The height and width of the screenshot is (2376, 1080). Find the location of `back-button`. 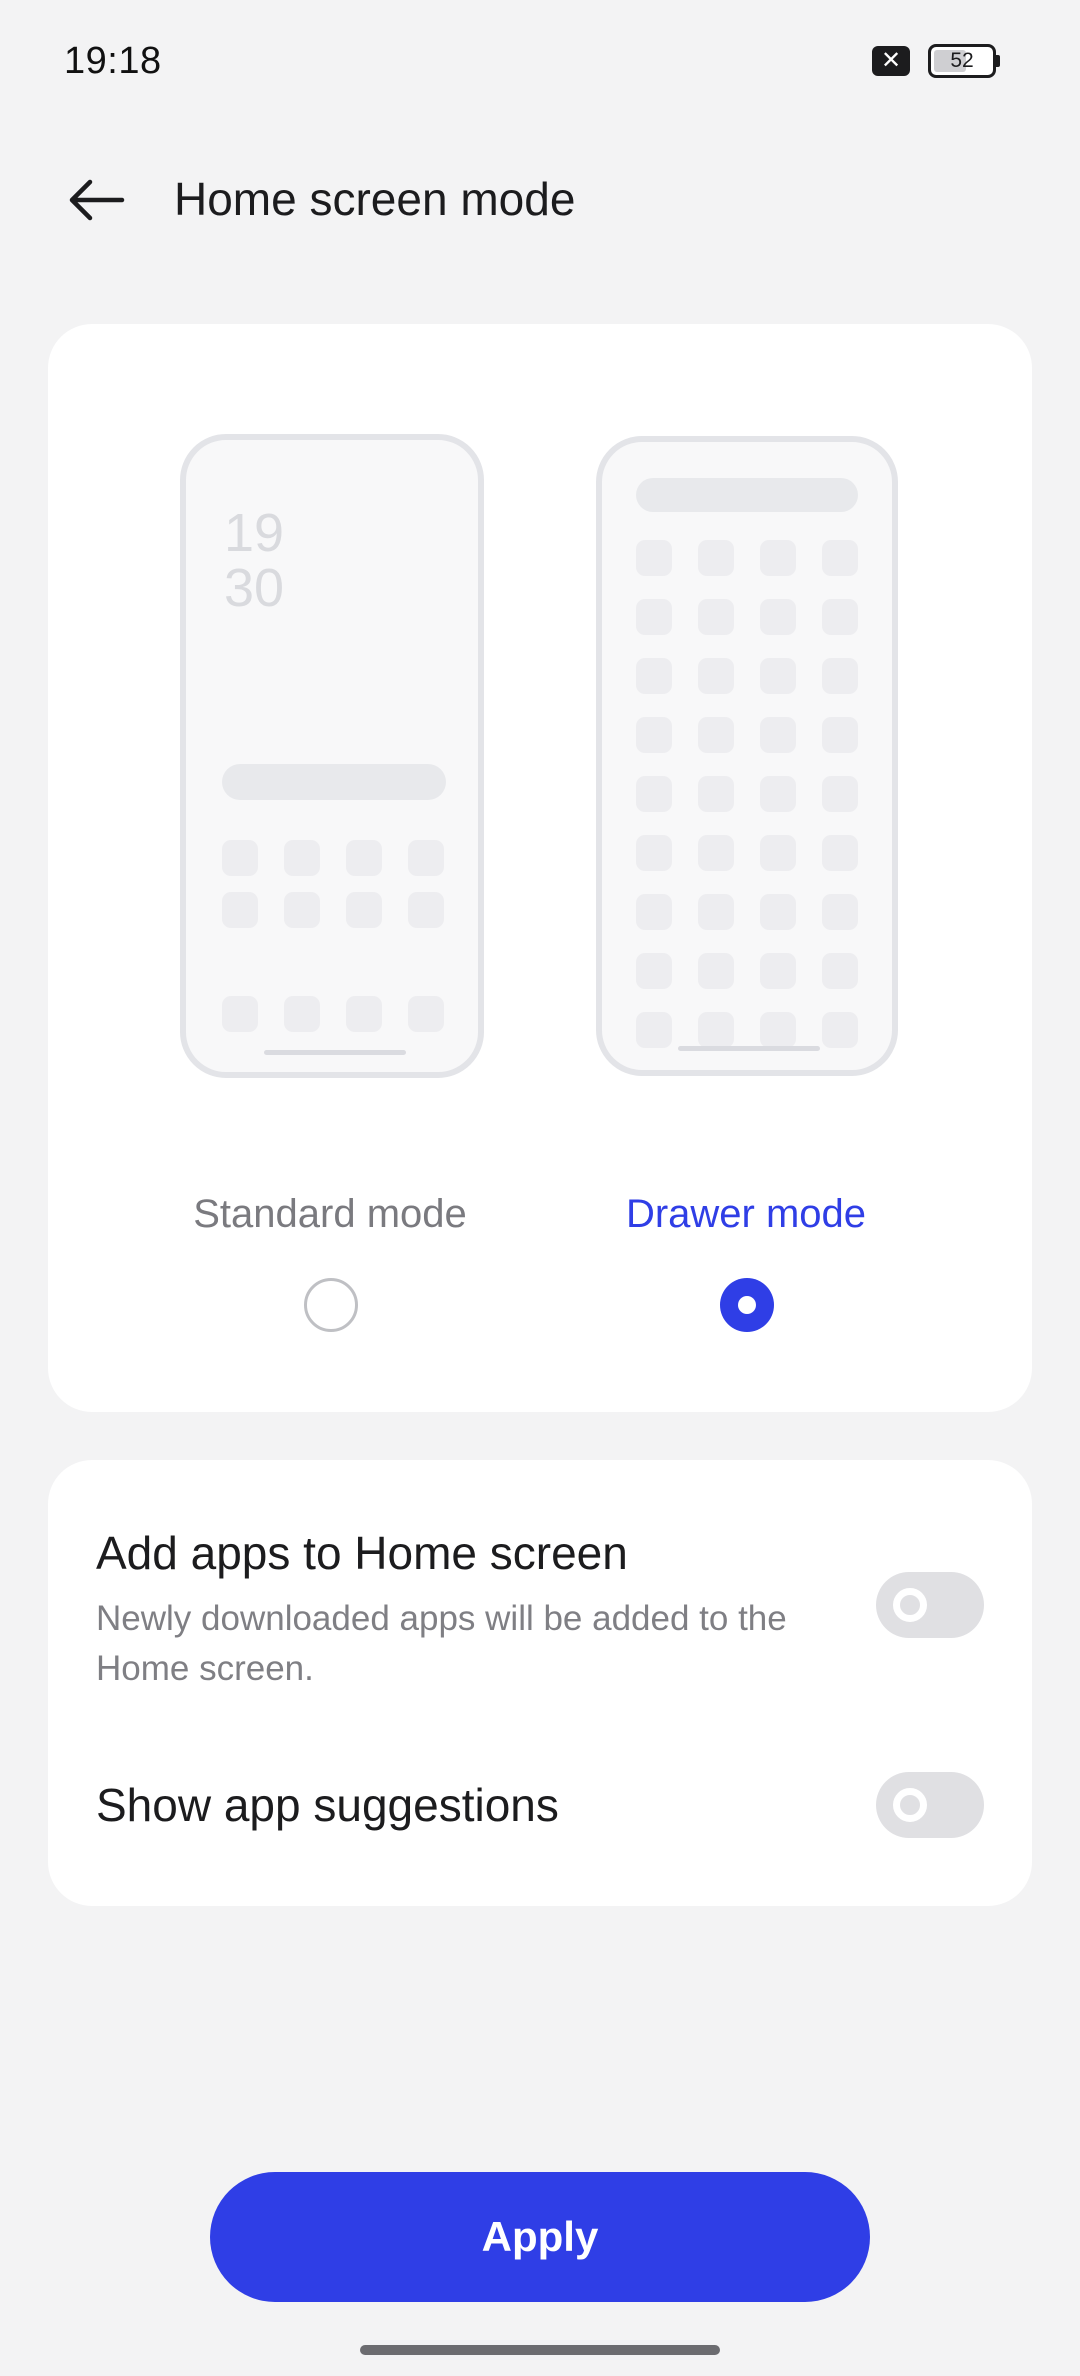

back-button is located at coordinates (96, 200).